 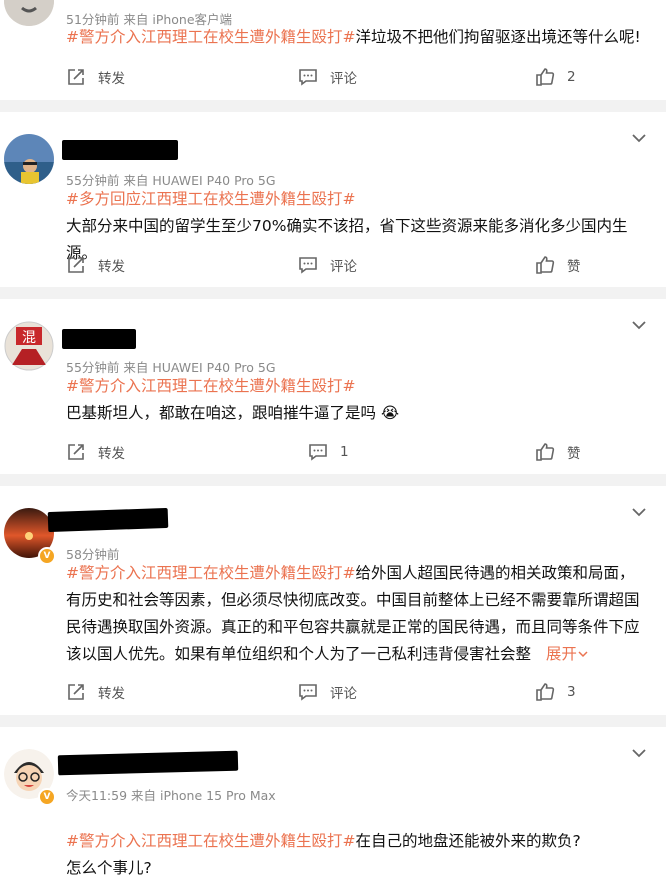 I want to click on post-text: #警方介入江西理工在校生遭外籍生殴打#洋垃圾不把他们拘留驱逐出境还等什么呢!, so click(x=357, y=37).